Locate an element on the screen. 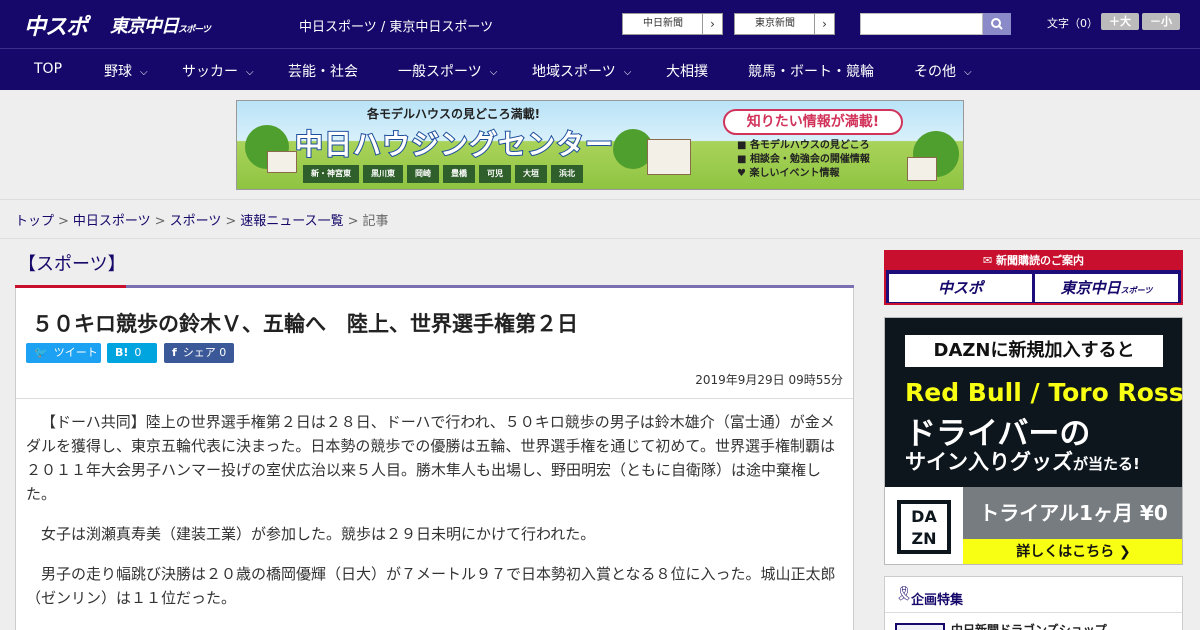 This screenshot has width=1200, height=630. dazn-logo-line2: ZN is located at coordinates (924, 538).